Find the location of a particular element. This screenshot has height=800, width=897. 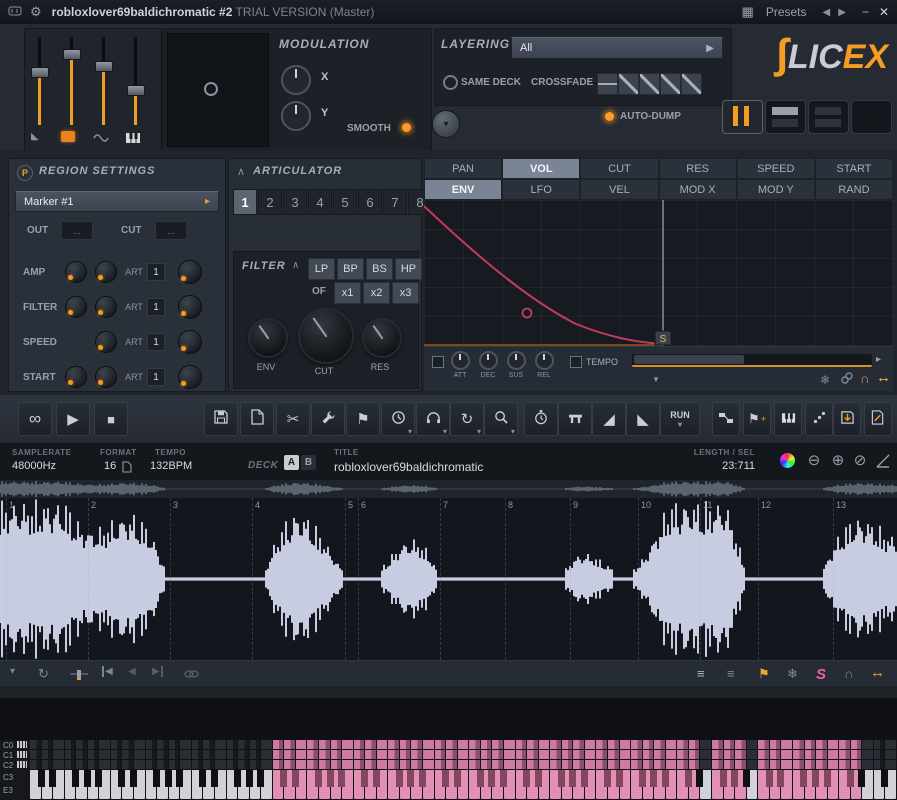

env-tab-mod-y: MOD Y is located at coordinates (775, 189).